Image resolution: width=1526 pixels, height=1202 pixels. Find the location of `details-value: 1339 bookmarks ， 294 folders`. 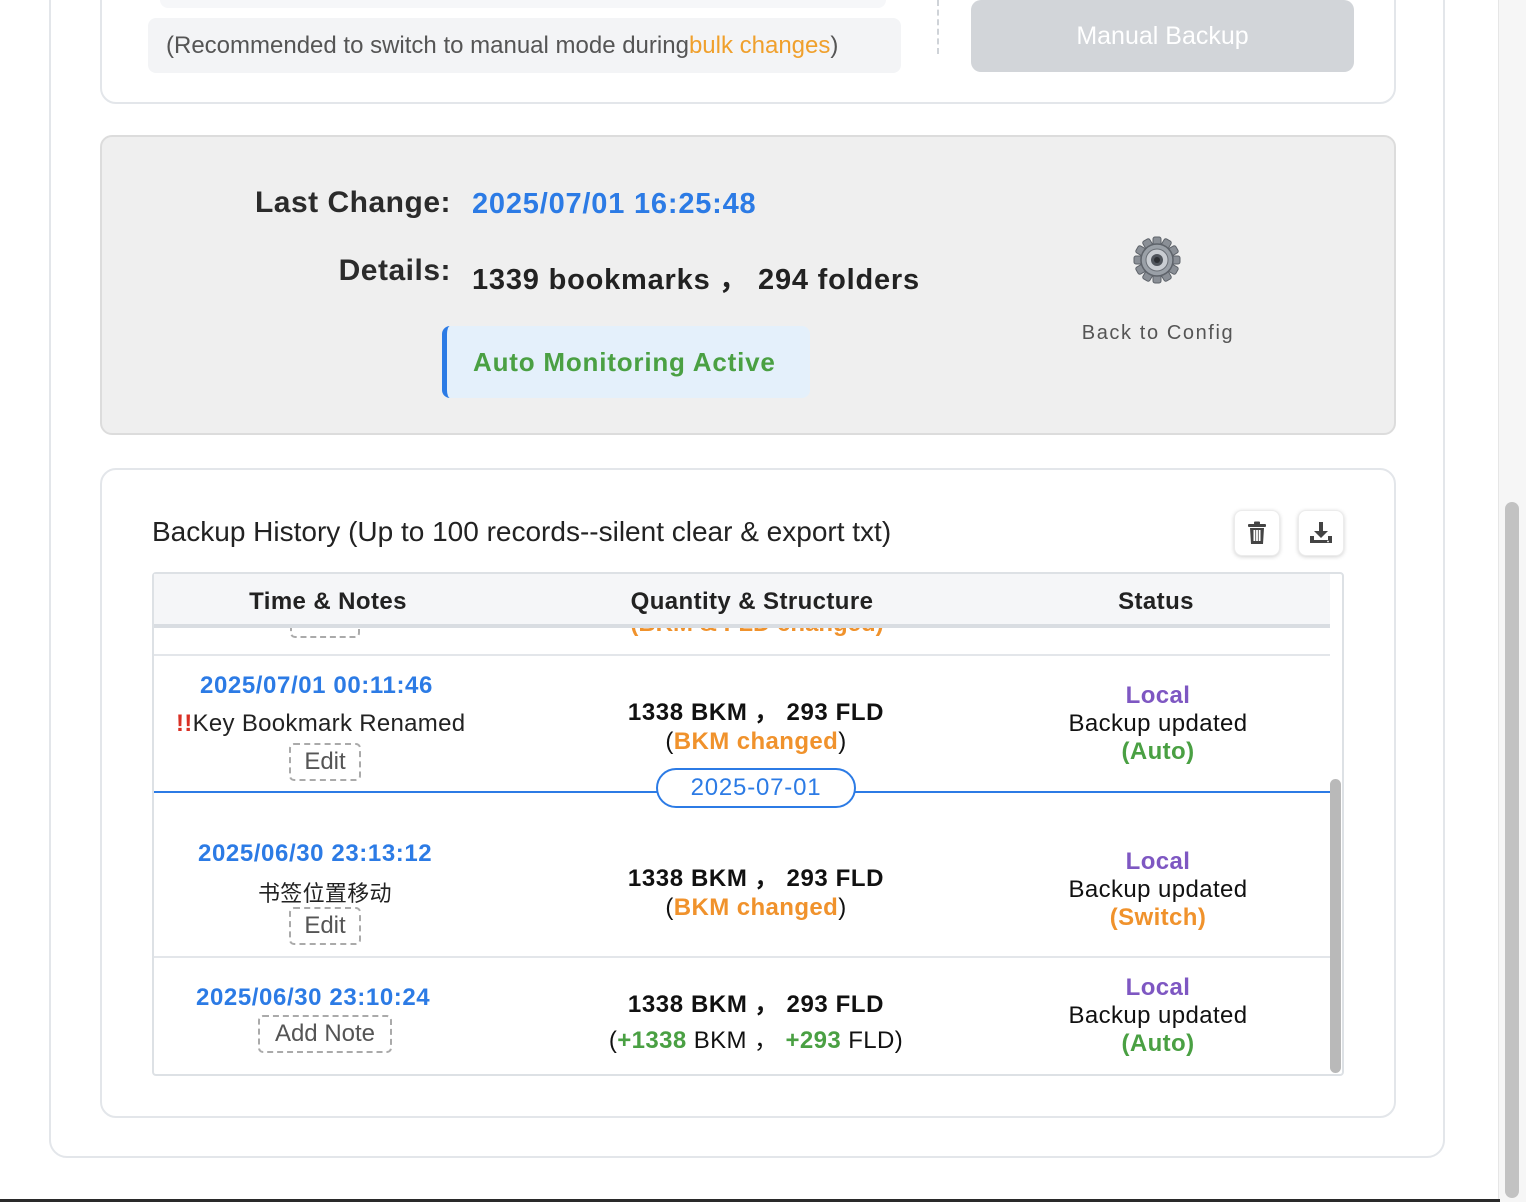

details-value: 1339 bookmarks ， 294 folders is located at coordinates (696, 280).